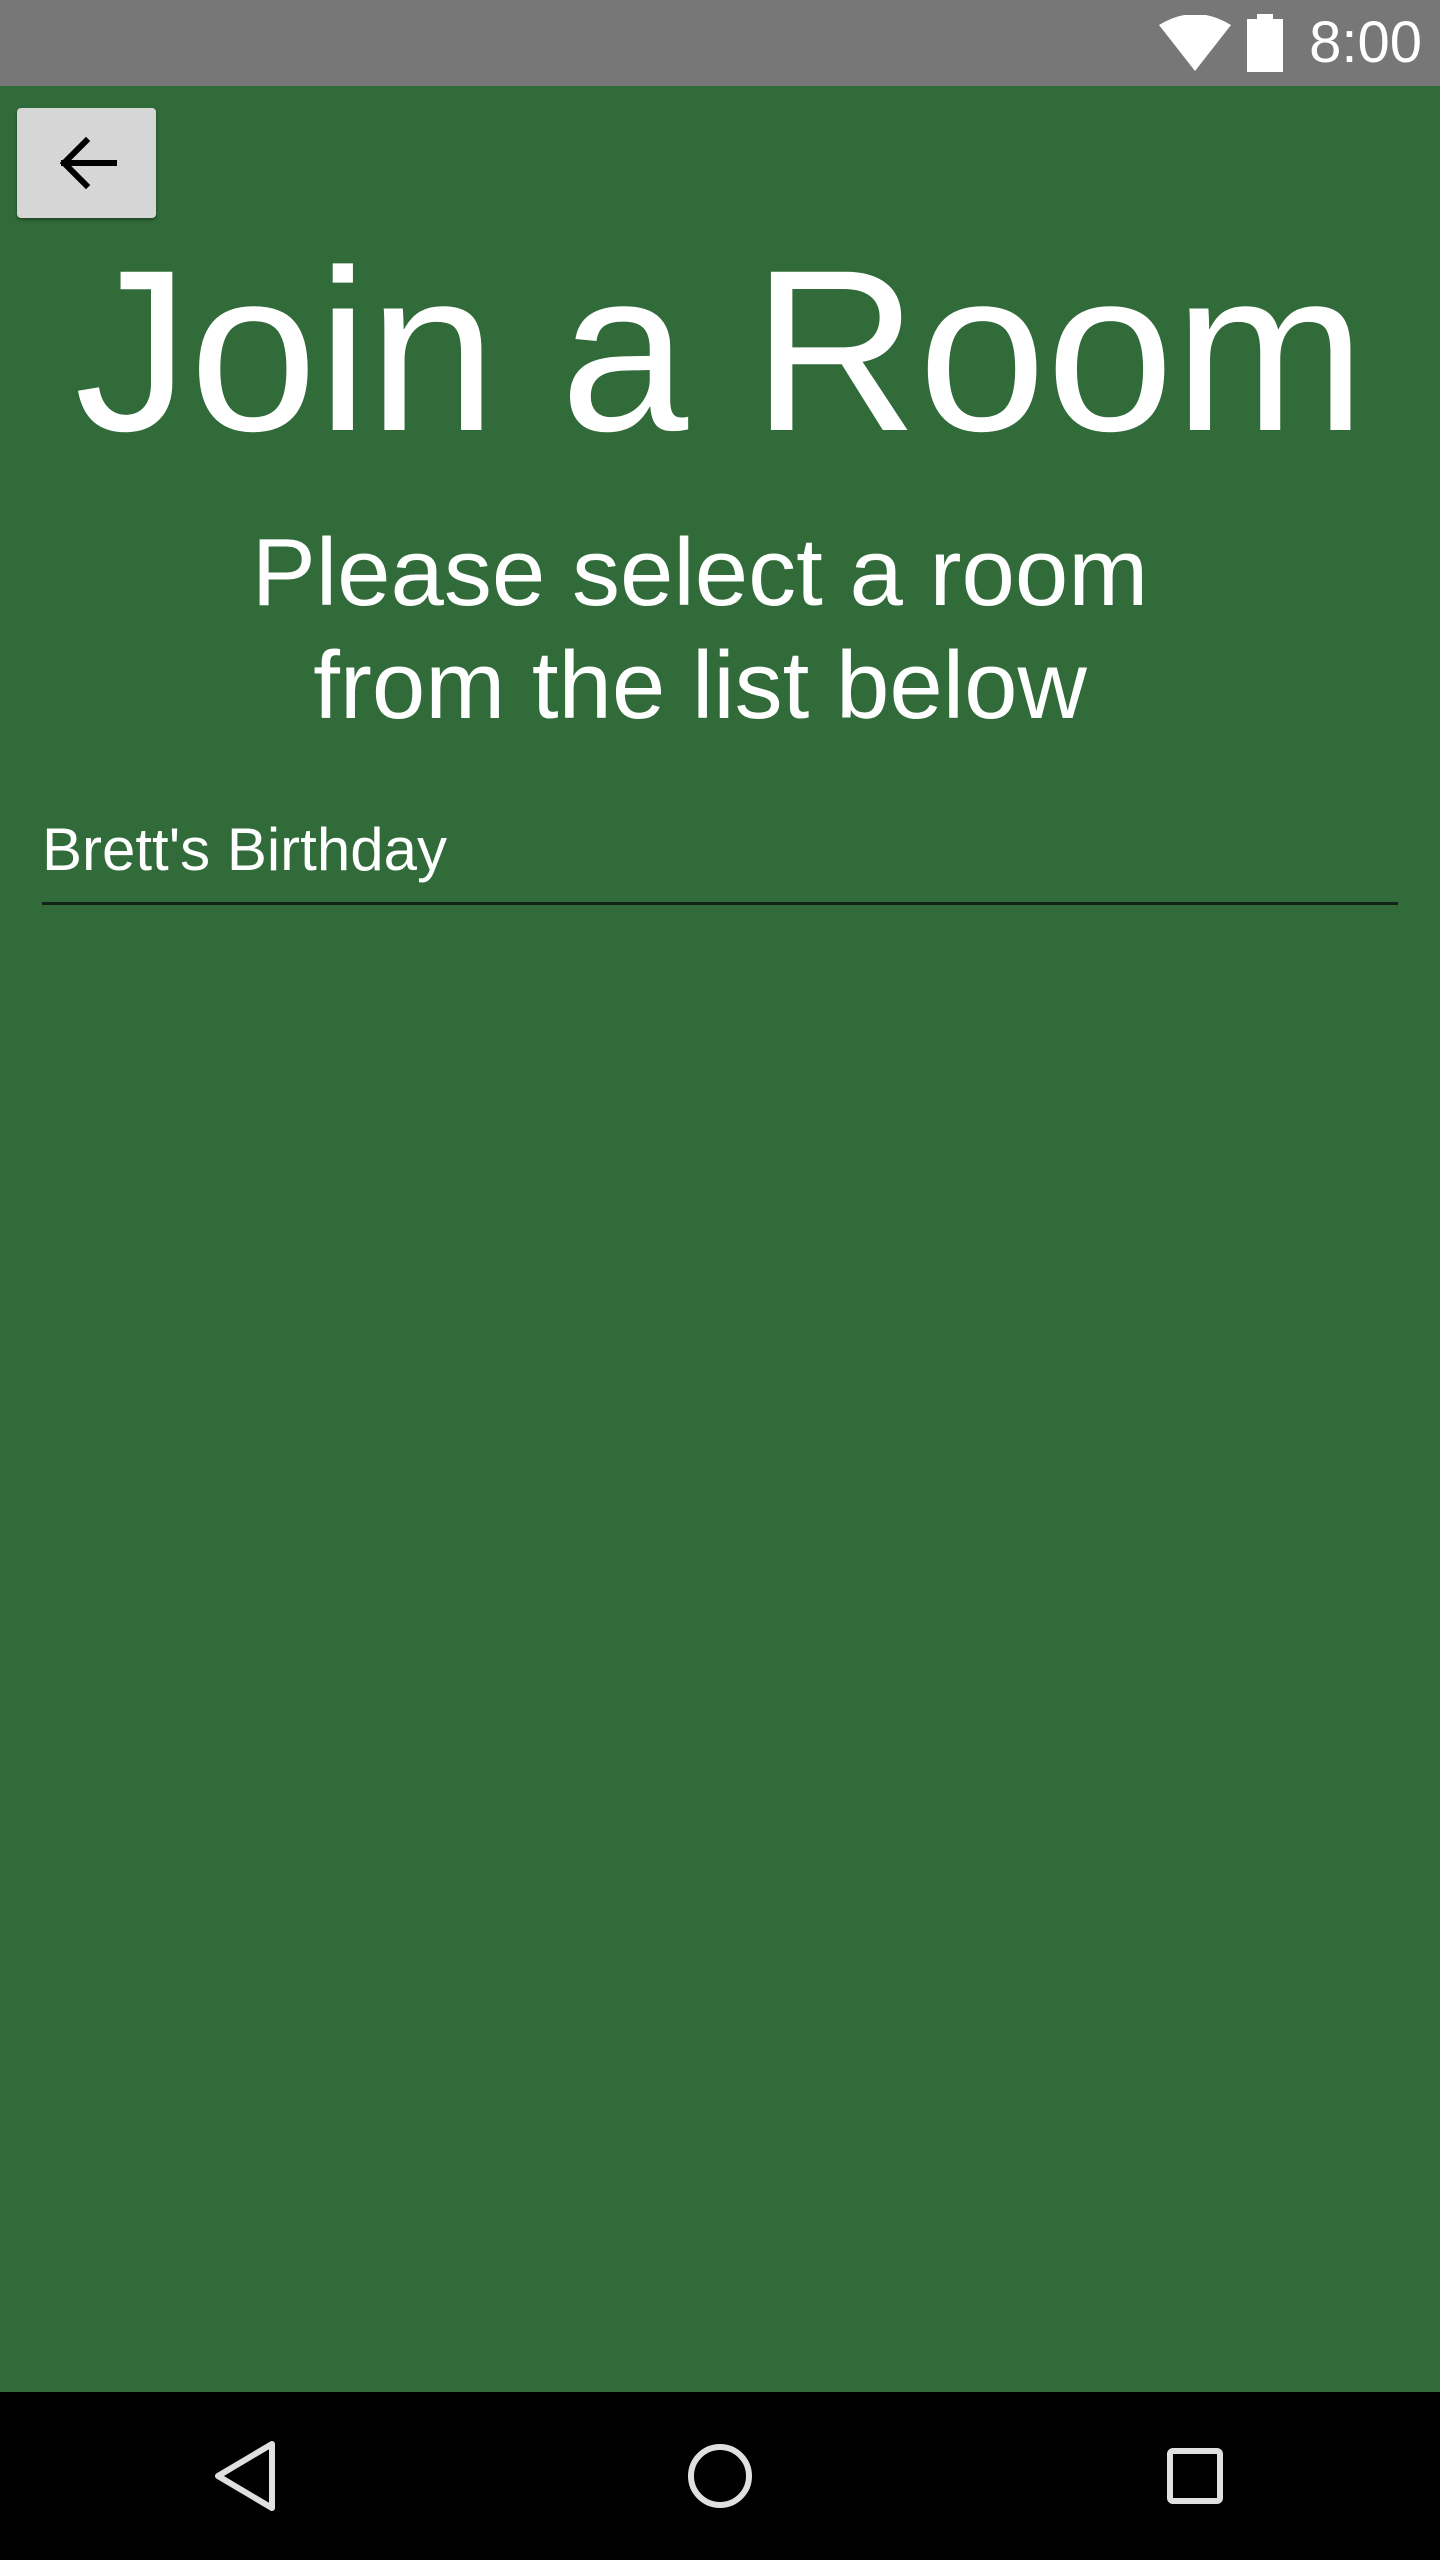  I want to click on room-list: Brett's Birthday, so click(720, 856).